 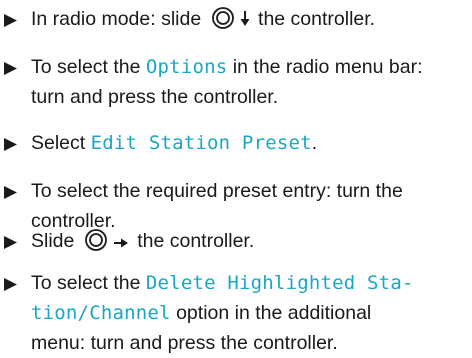 What do you see at coordinates (186, 67) in the screenshot?
I see `menu-option-label: Options` at bounding box center [186, 67].